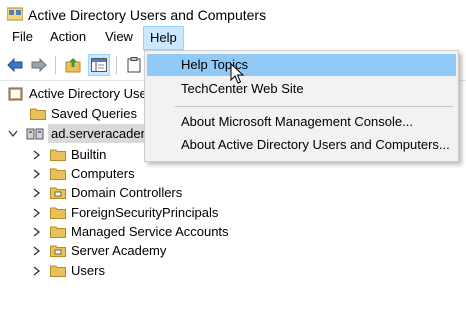 The width and height of the screenshot is (466, 313). I want to click on menu-item-help-topics: Help Topics, so click(301, 65).